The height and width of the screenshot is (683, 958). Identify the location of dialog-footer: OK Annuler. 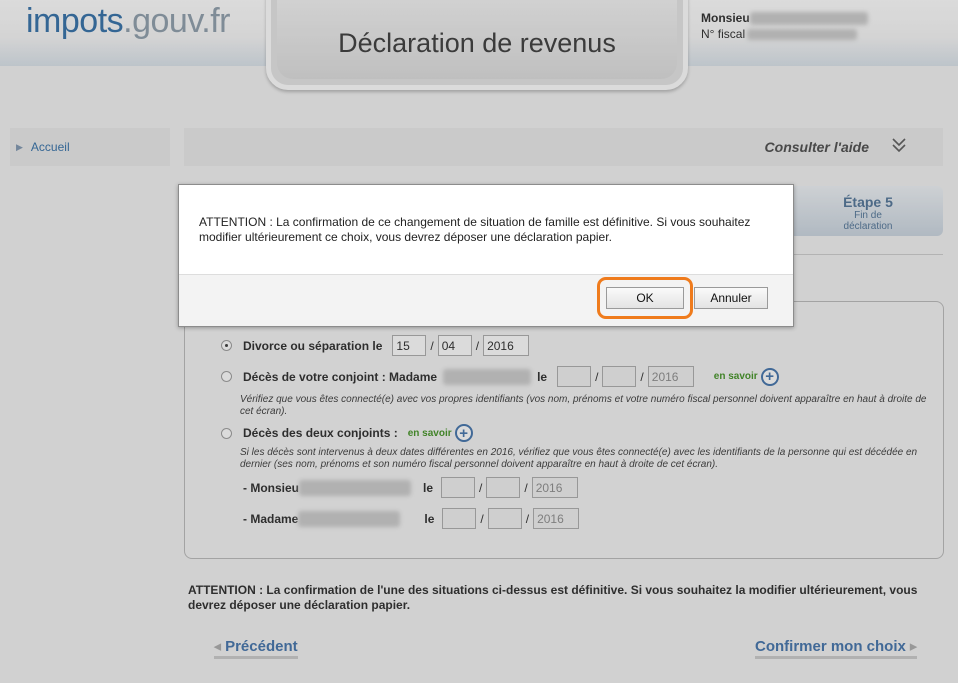
(486, 300).